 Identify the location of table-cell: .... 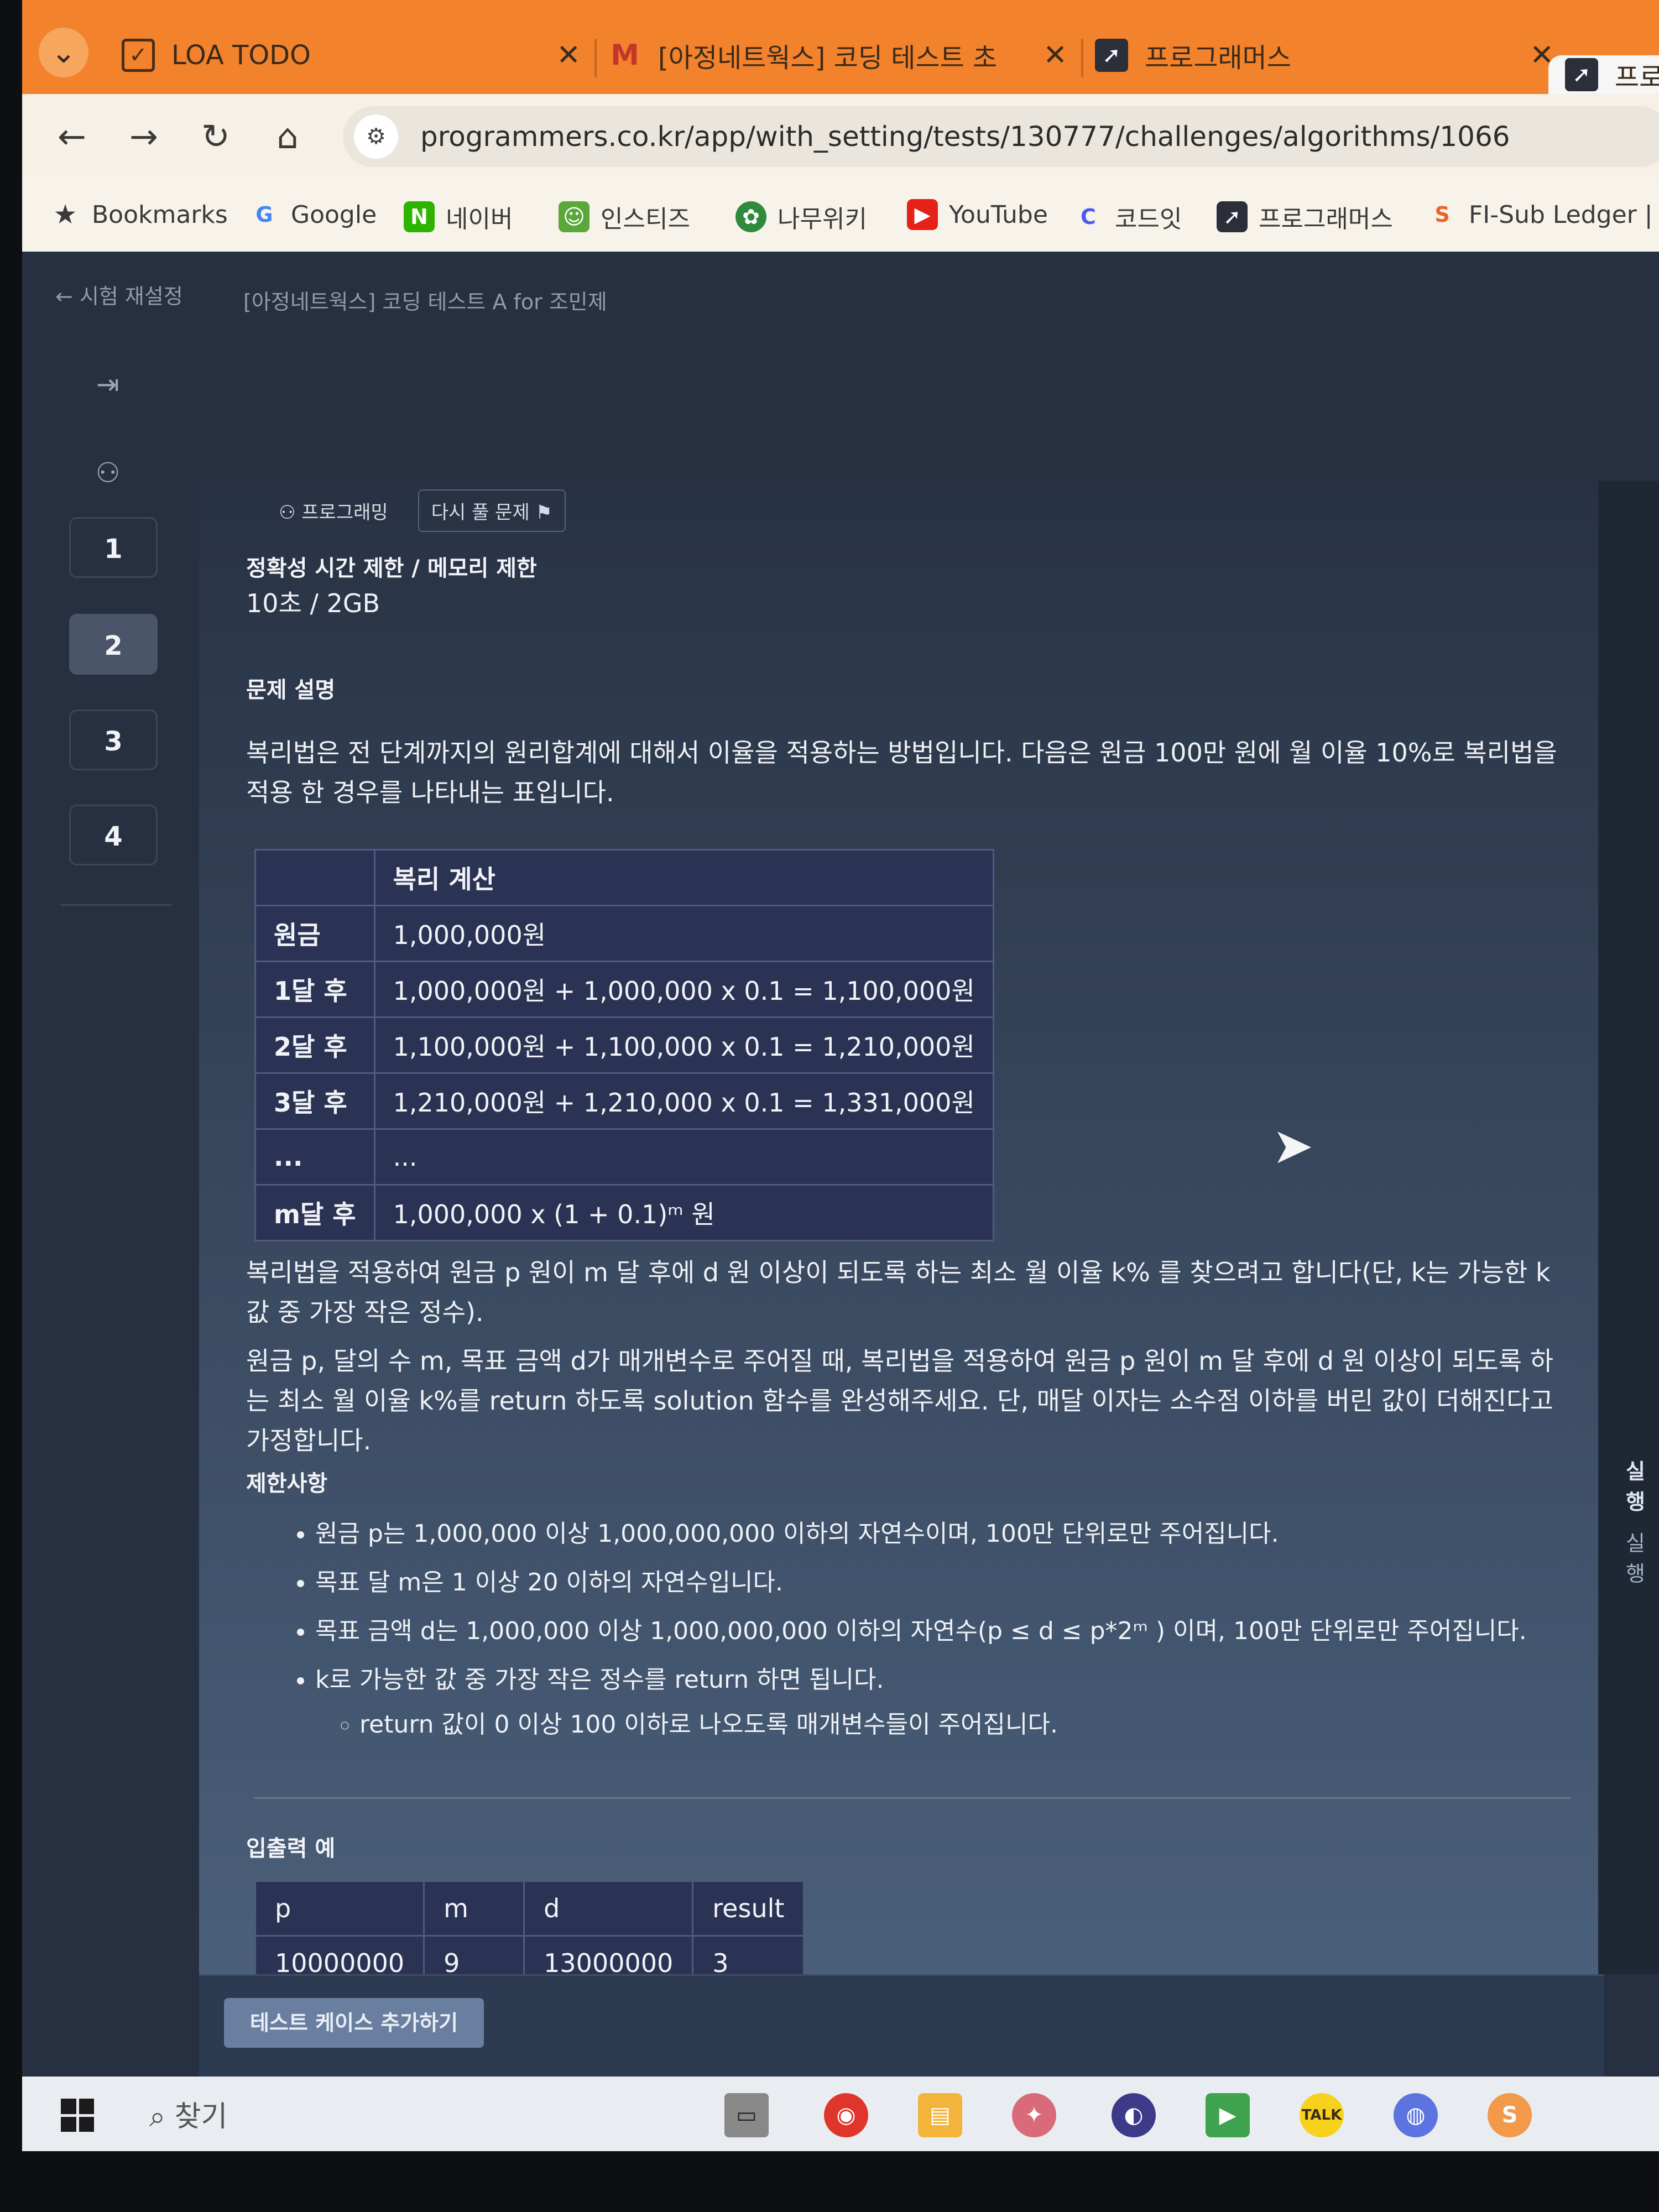
(315, 1157).